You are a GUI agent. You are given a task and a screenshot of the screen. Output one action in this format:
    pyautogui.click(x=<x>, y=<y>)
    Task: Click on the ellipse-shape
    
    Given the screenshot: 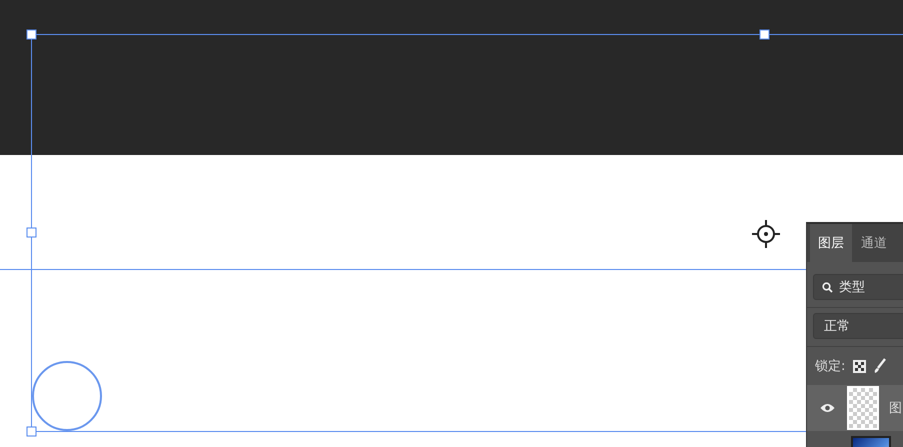 What is the action you would take?
    pyautogui.click(x=67, y=396)
    